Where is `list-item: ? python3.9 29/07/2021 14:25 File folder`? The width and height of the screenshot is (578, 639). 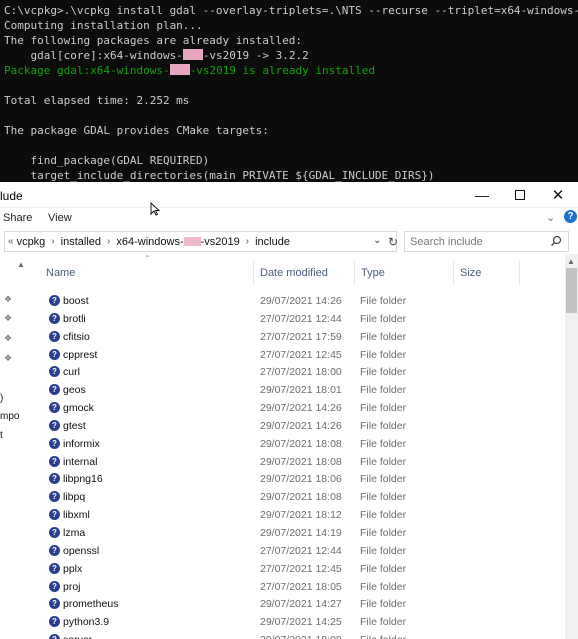
list-item: ? python3.9 29/07/2021 14:25 File folder is located at coordinates (302, 622).